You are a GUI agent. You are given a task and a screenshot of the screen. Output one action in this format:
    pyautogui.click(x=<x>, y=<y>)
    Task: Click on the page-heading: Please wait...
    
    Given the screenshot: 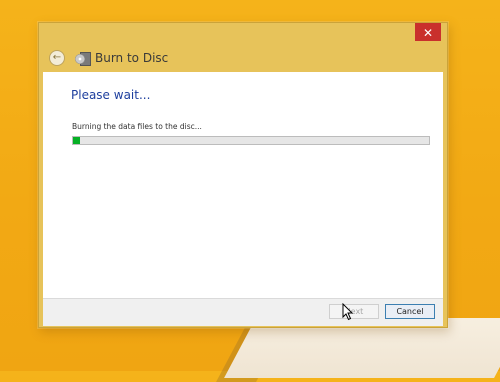 What is the action you would take?
    pyautogui.click(x=111, y=95)
    